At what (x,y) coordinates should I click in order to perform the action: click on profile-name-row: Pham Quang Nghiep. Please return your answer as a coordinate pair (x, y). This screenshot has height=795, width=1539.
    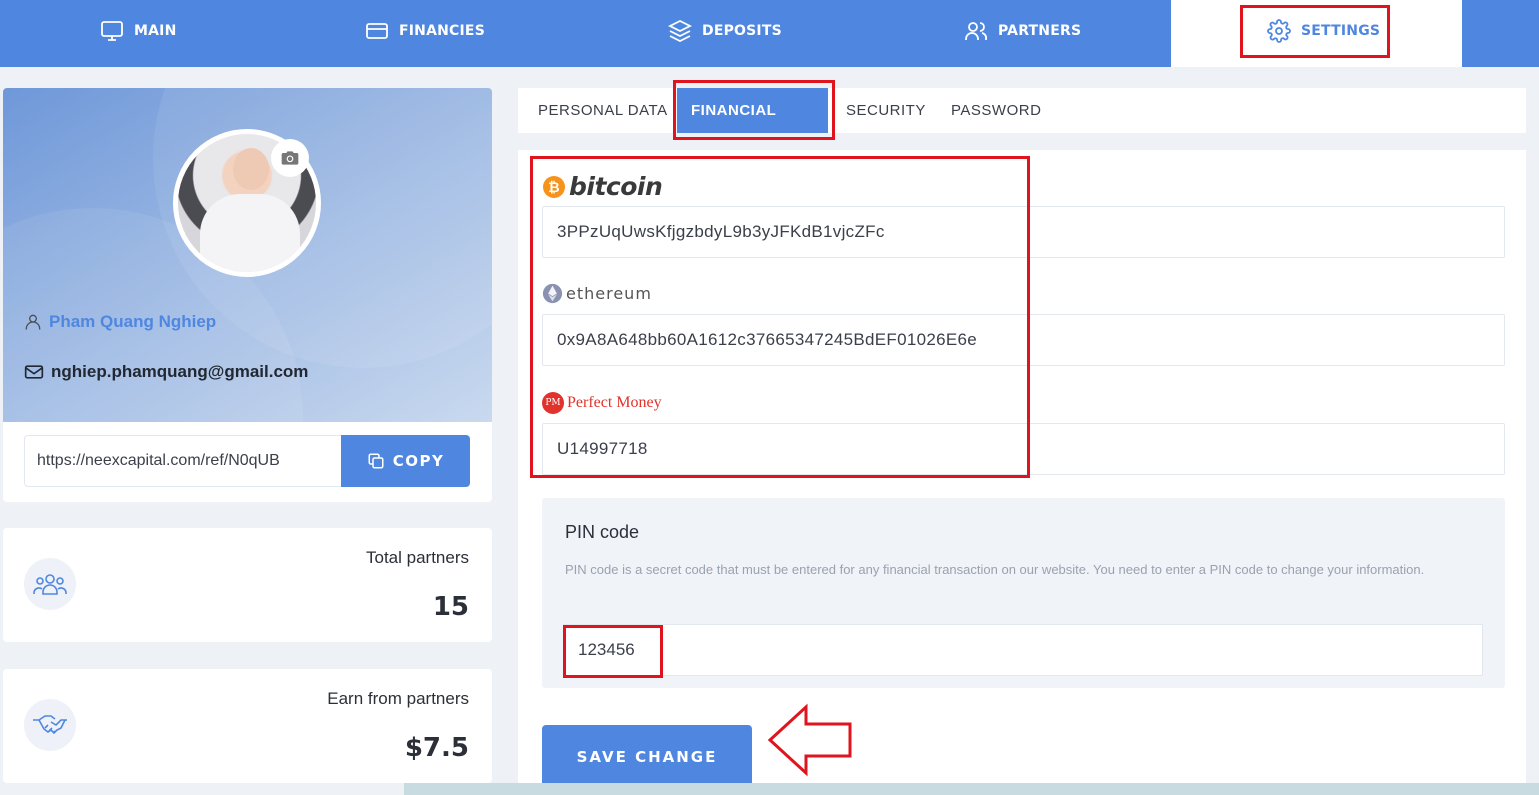
    Looking at the image, I should click on (119, 322).